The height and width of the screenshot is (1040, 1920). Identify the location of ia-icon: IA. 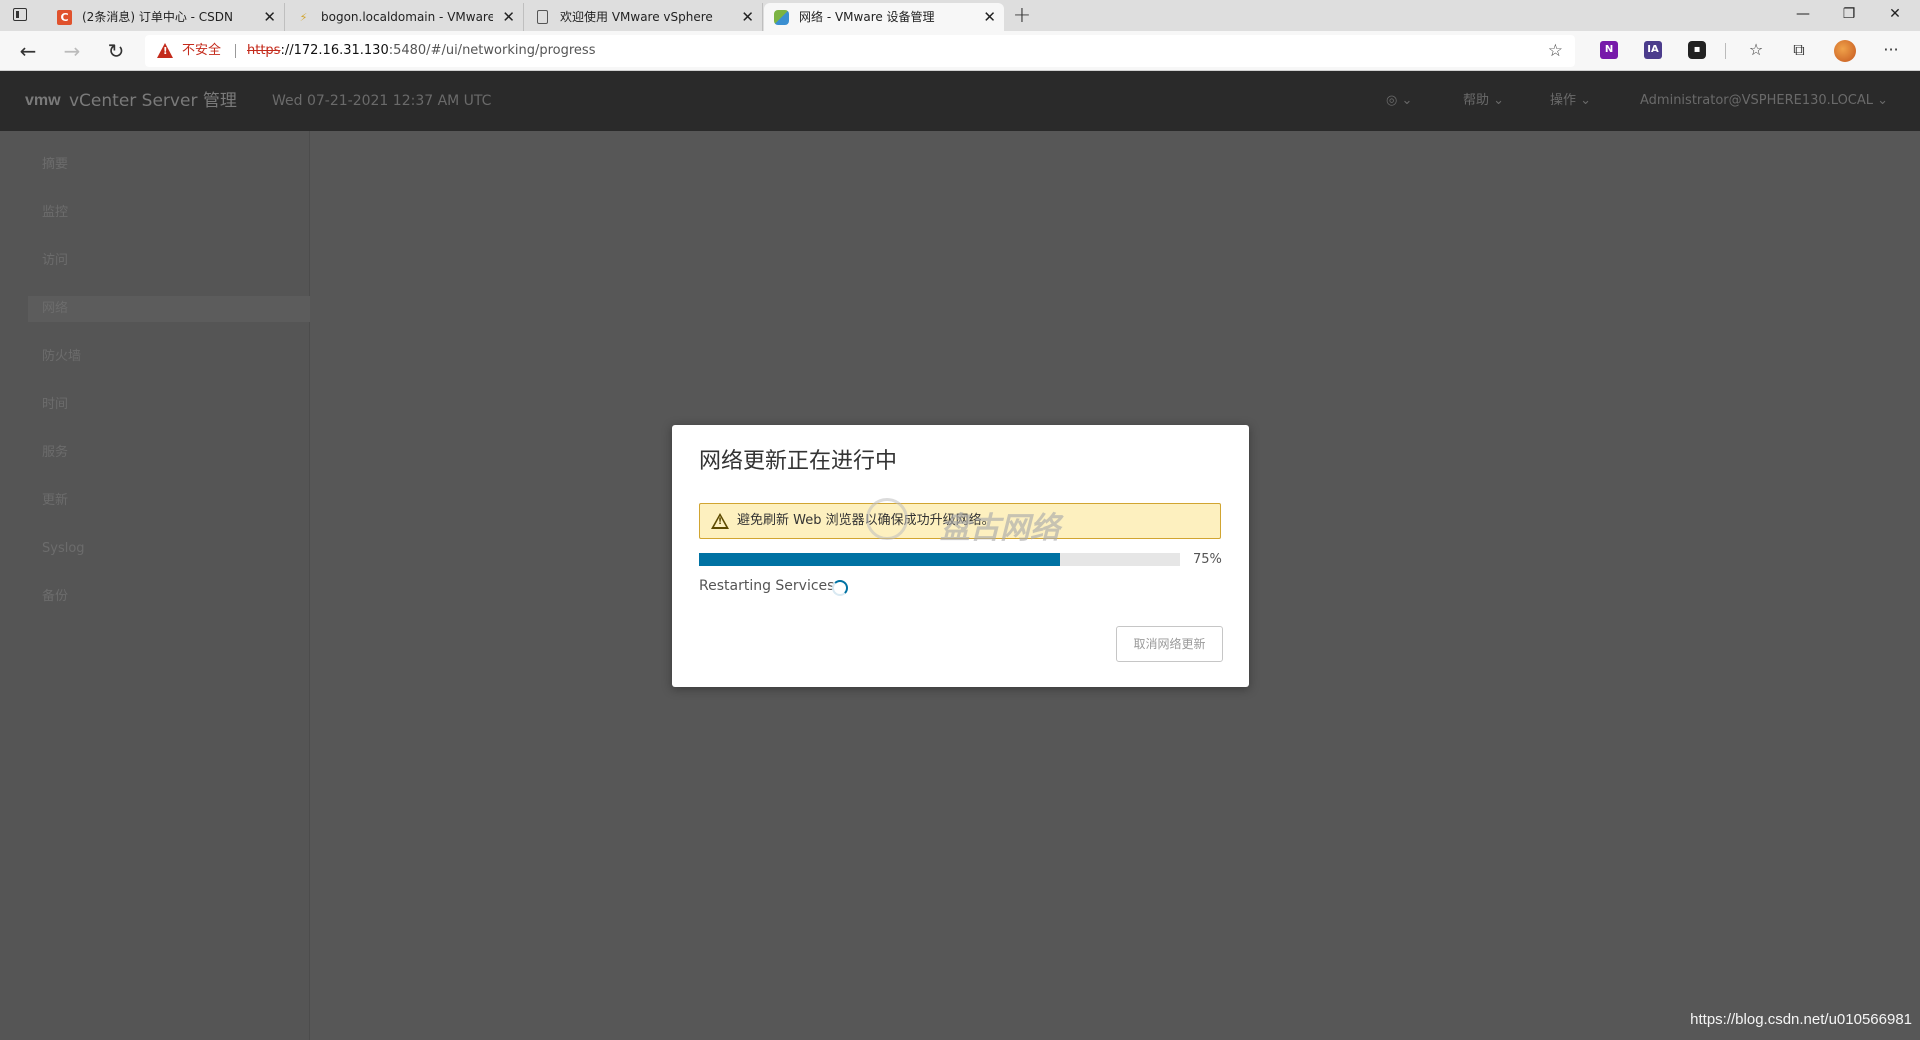
(1653, 50).